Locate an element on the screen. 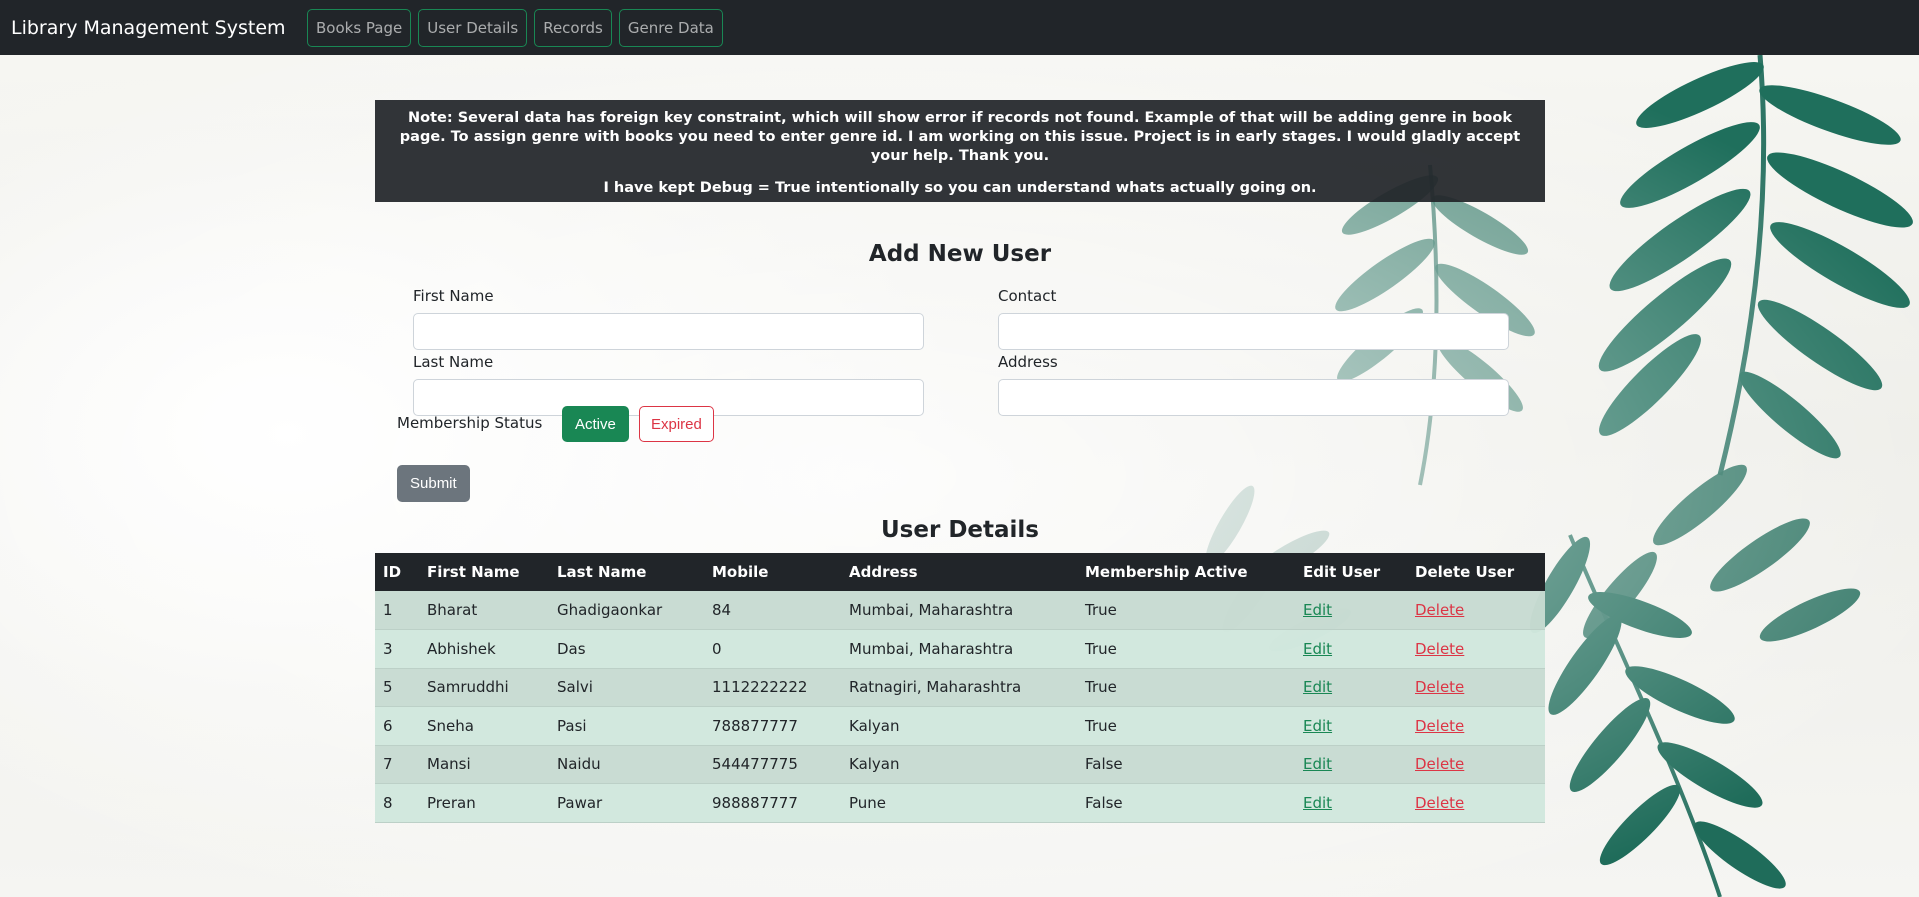  submit-button: Submit is located at coordinates (433, 483).